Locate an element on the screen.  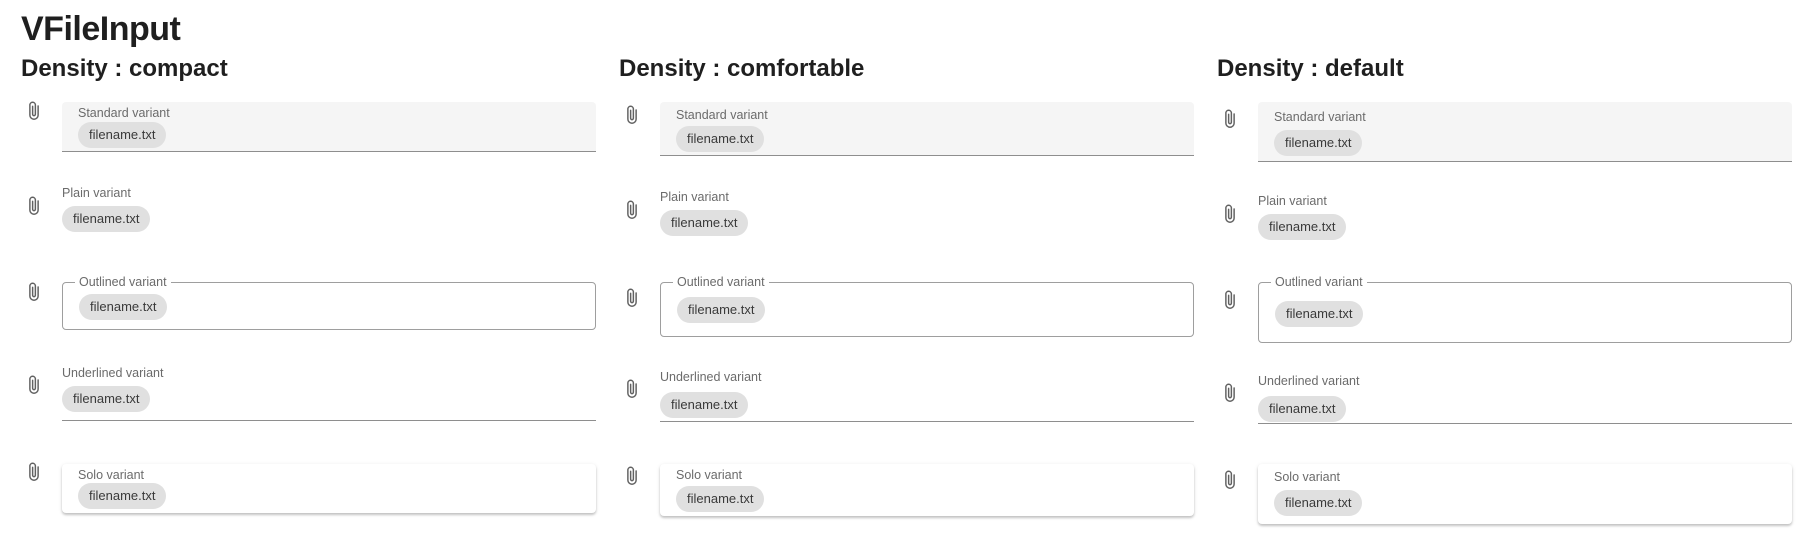
density-heading: Density : default is located at coordinates (1310, 68).